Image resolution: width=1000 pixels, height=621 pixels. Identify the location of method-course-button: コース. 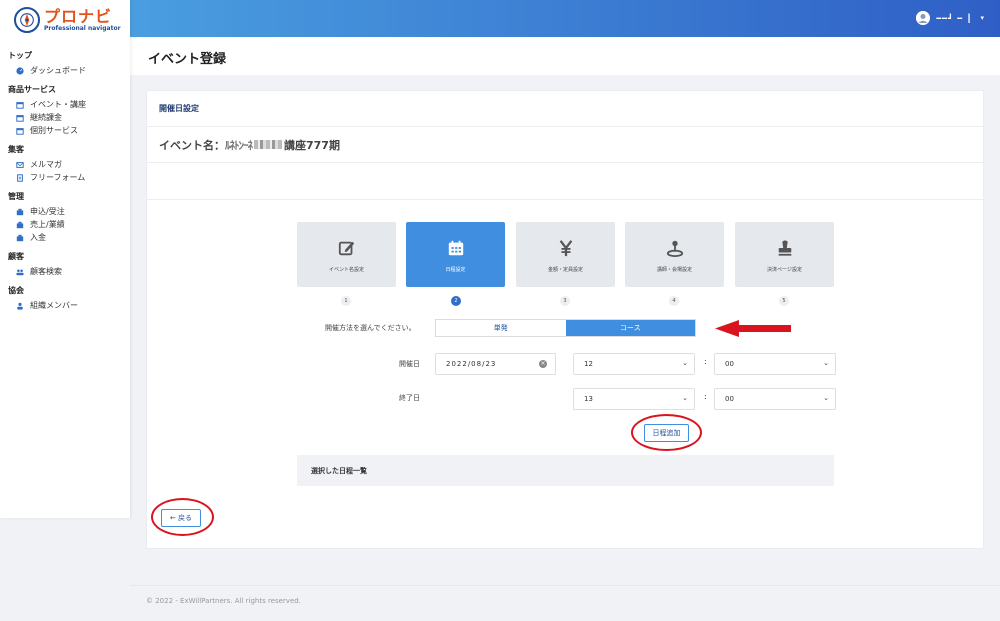
(630, 328).